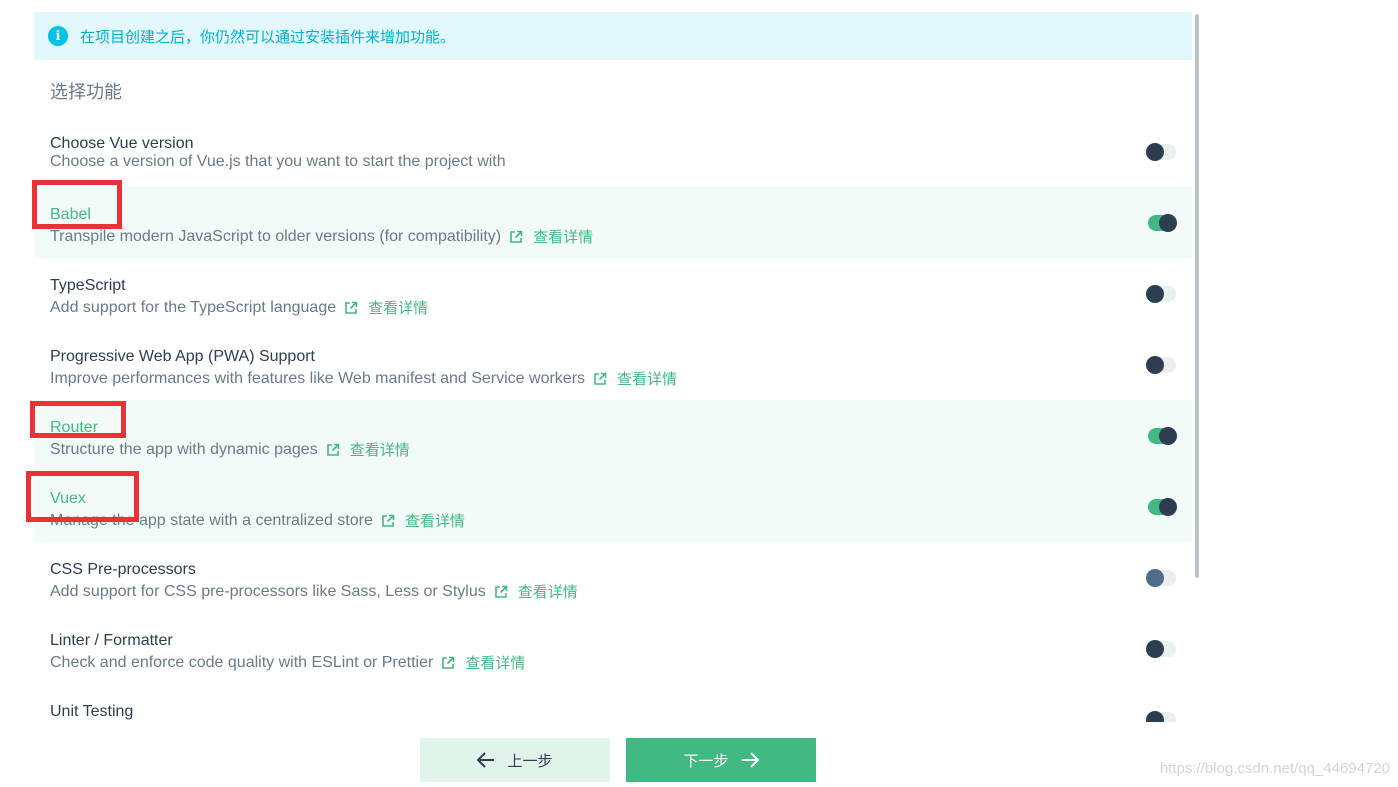 This screenshot has width=1398, height=787. Describe the element at coordinates (613, 36) in the screenshot. I see `info-banner: i 在项目创建之后，你仍然可以通过安装插件来增加功能。` at that location.